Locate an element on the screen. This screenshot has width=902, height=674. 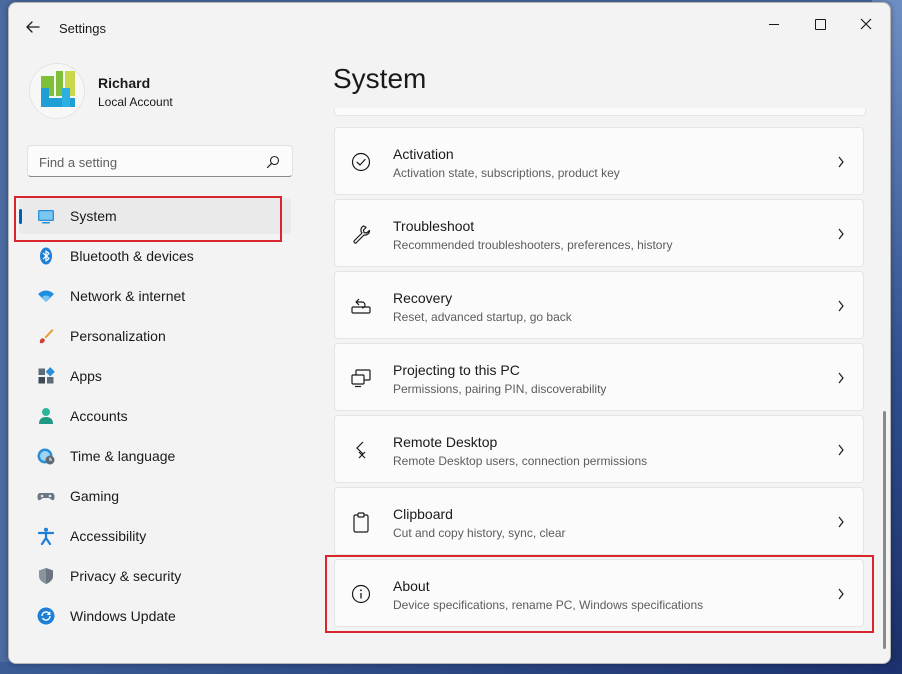
scrollbar-thumb is located at coordinates (884, 530).